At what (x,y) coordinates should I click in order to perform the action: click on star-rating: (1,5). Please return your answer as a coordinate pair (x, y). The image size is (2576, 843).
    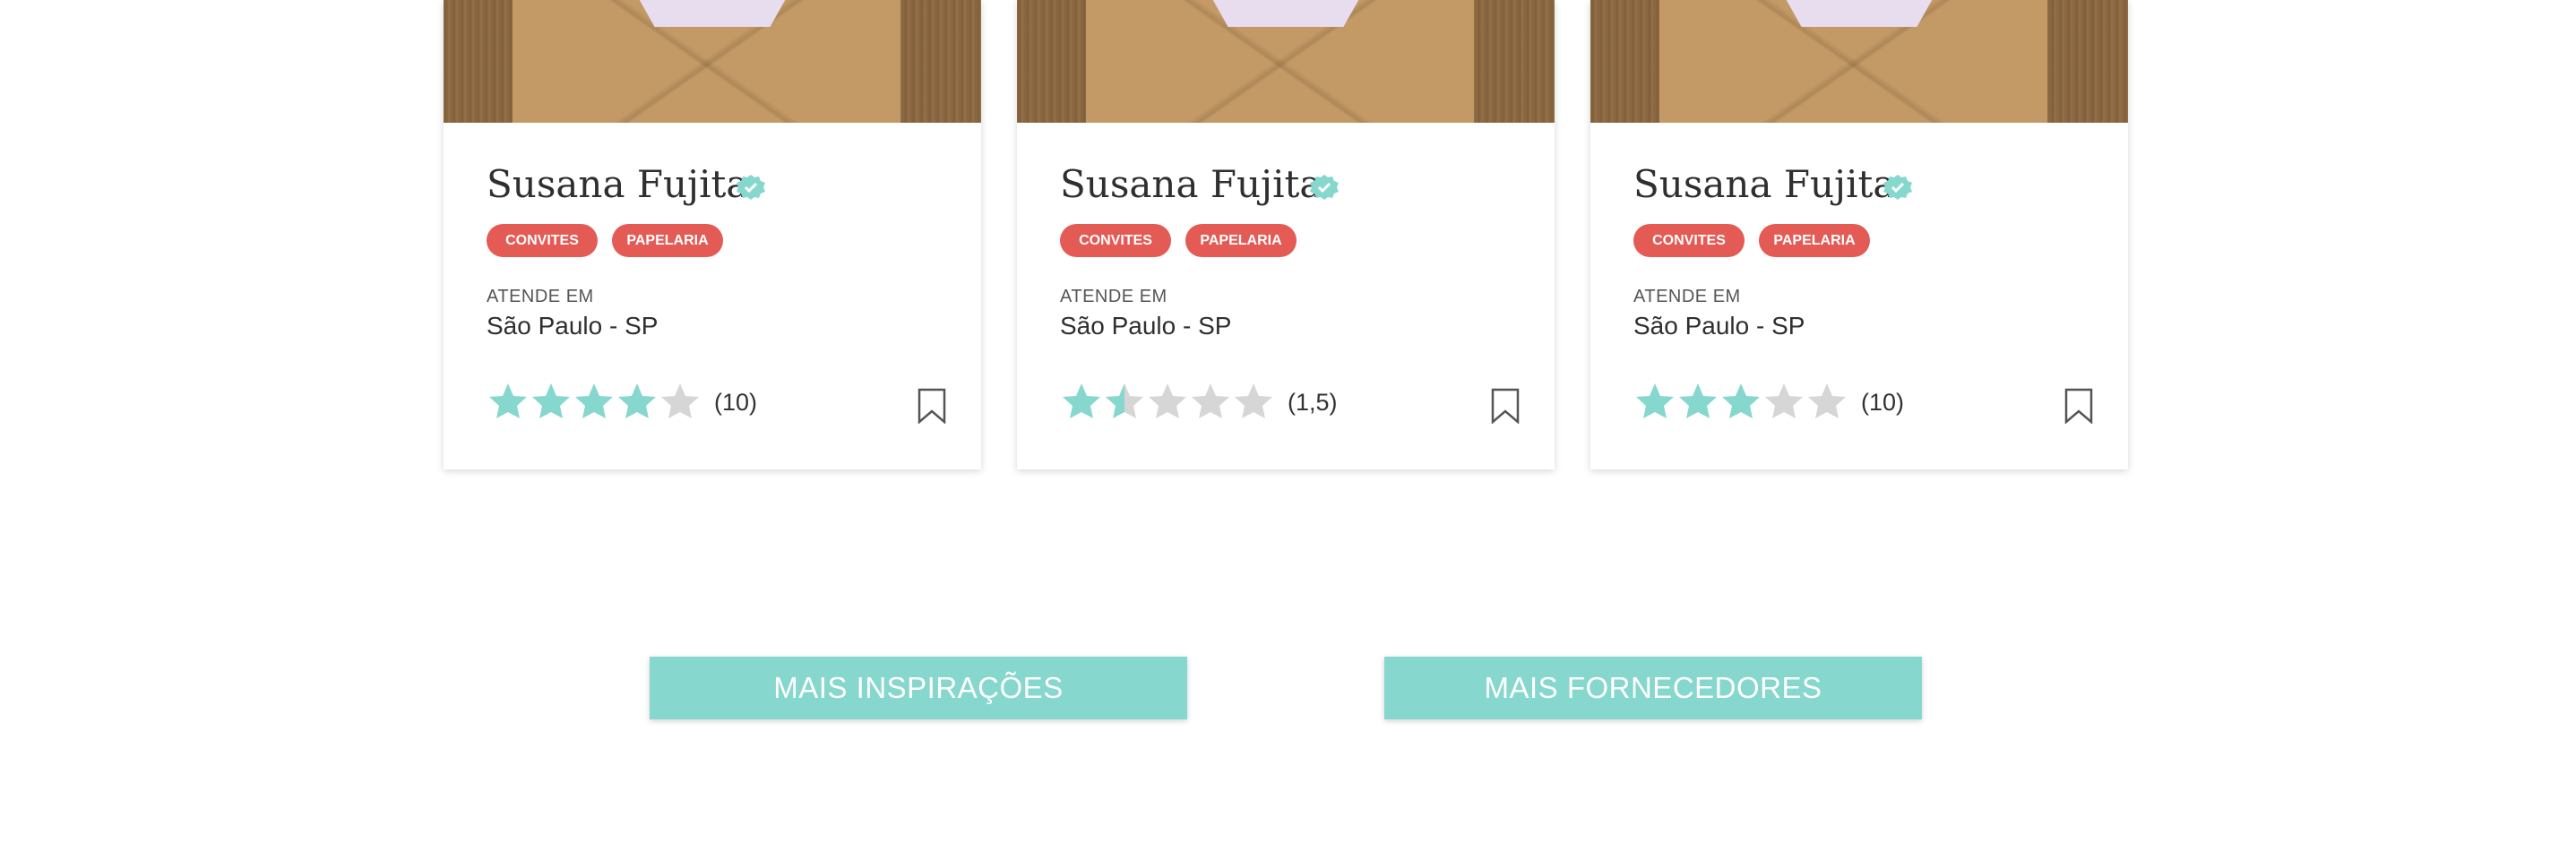
    Looking at the image, I should click on (1199, 402).